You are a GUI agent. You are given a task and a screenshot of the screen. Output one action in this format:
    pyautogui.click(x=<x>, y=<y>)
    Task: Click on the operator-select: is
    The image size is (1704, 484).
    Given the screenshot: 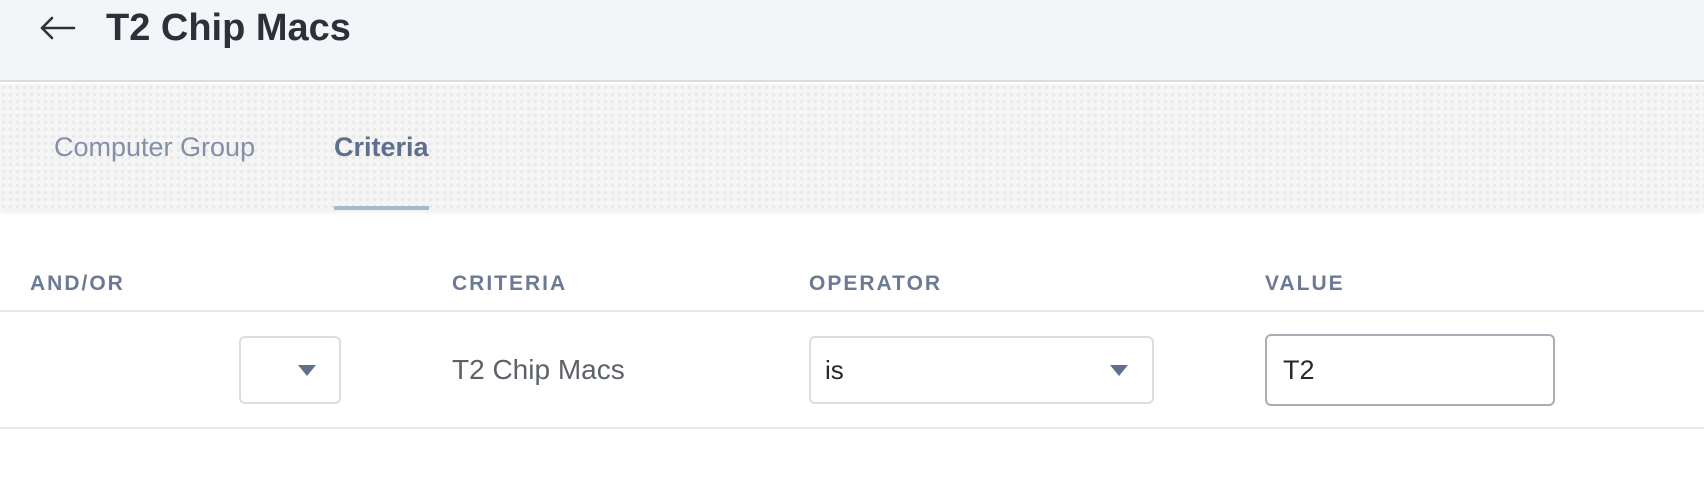 What is the action you would take?
    pyautogui.click(x=981, y=370)
    